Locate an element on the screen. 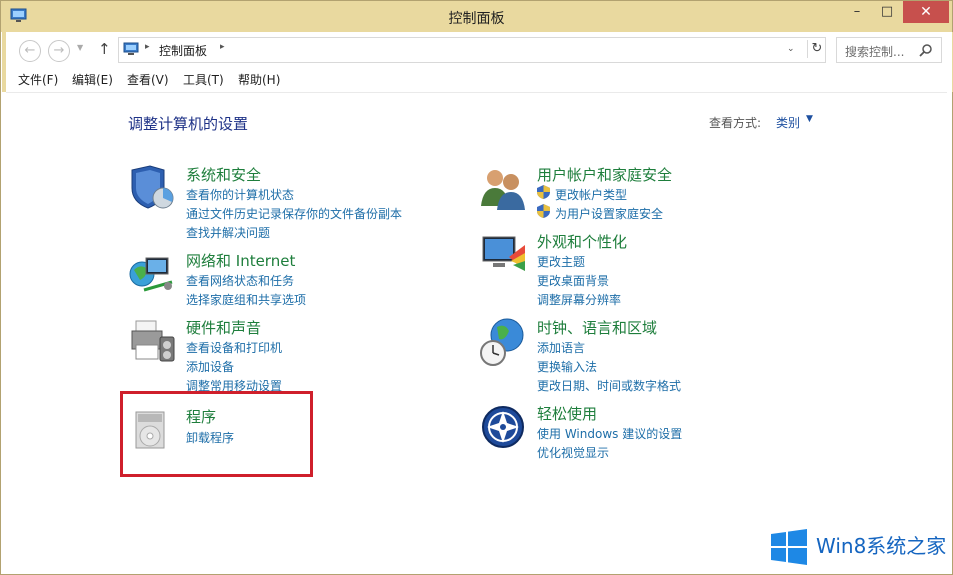 Image resolution: width=953 pixels, height=575 pixels. category-link: 更改帐户类型 is located at coordinates (591, 194).